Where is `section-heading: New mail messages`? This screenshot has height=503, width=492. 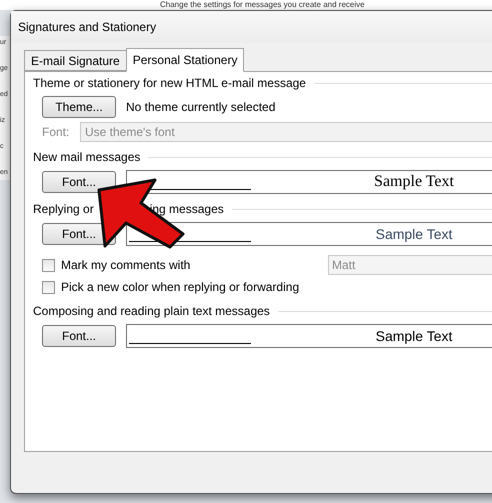 section-heading: New mail messages is located at coordinates (86, 157).